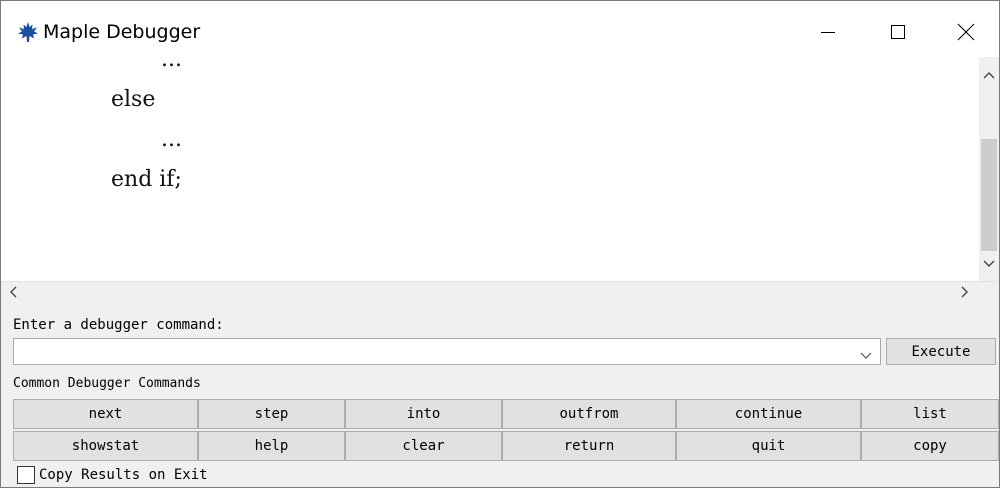  Describe the element at coordinates (118, 325) in the screenshot. I see `command-prompt-label: Enter a debugger command:` at that location.